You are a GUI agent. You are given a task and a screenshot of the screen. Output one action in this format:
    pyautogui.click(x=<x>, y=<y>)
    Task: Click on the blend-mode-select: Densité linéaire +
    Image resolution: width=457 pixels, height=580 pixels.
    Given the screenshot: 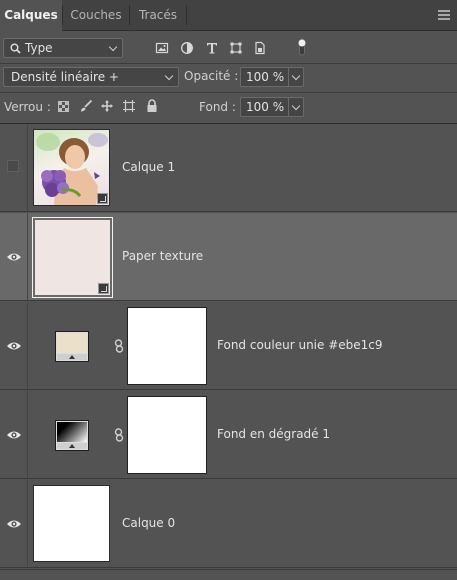 What is the action you would take?
    pyautogui.click(x=91, y=77)
    